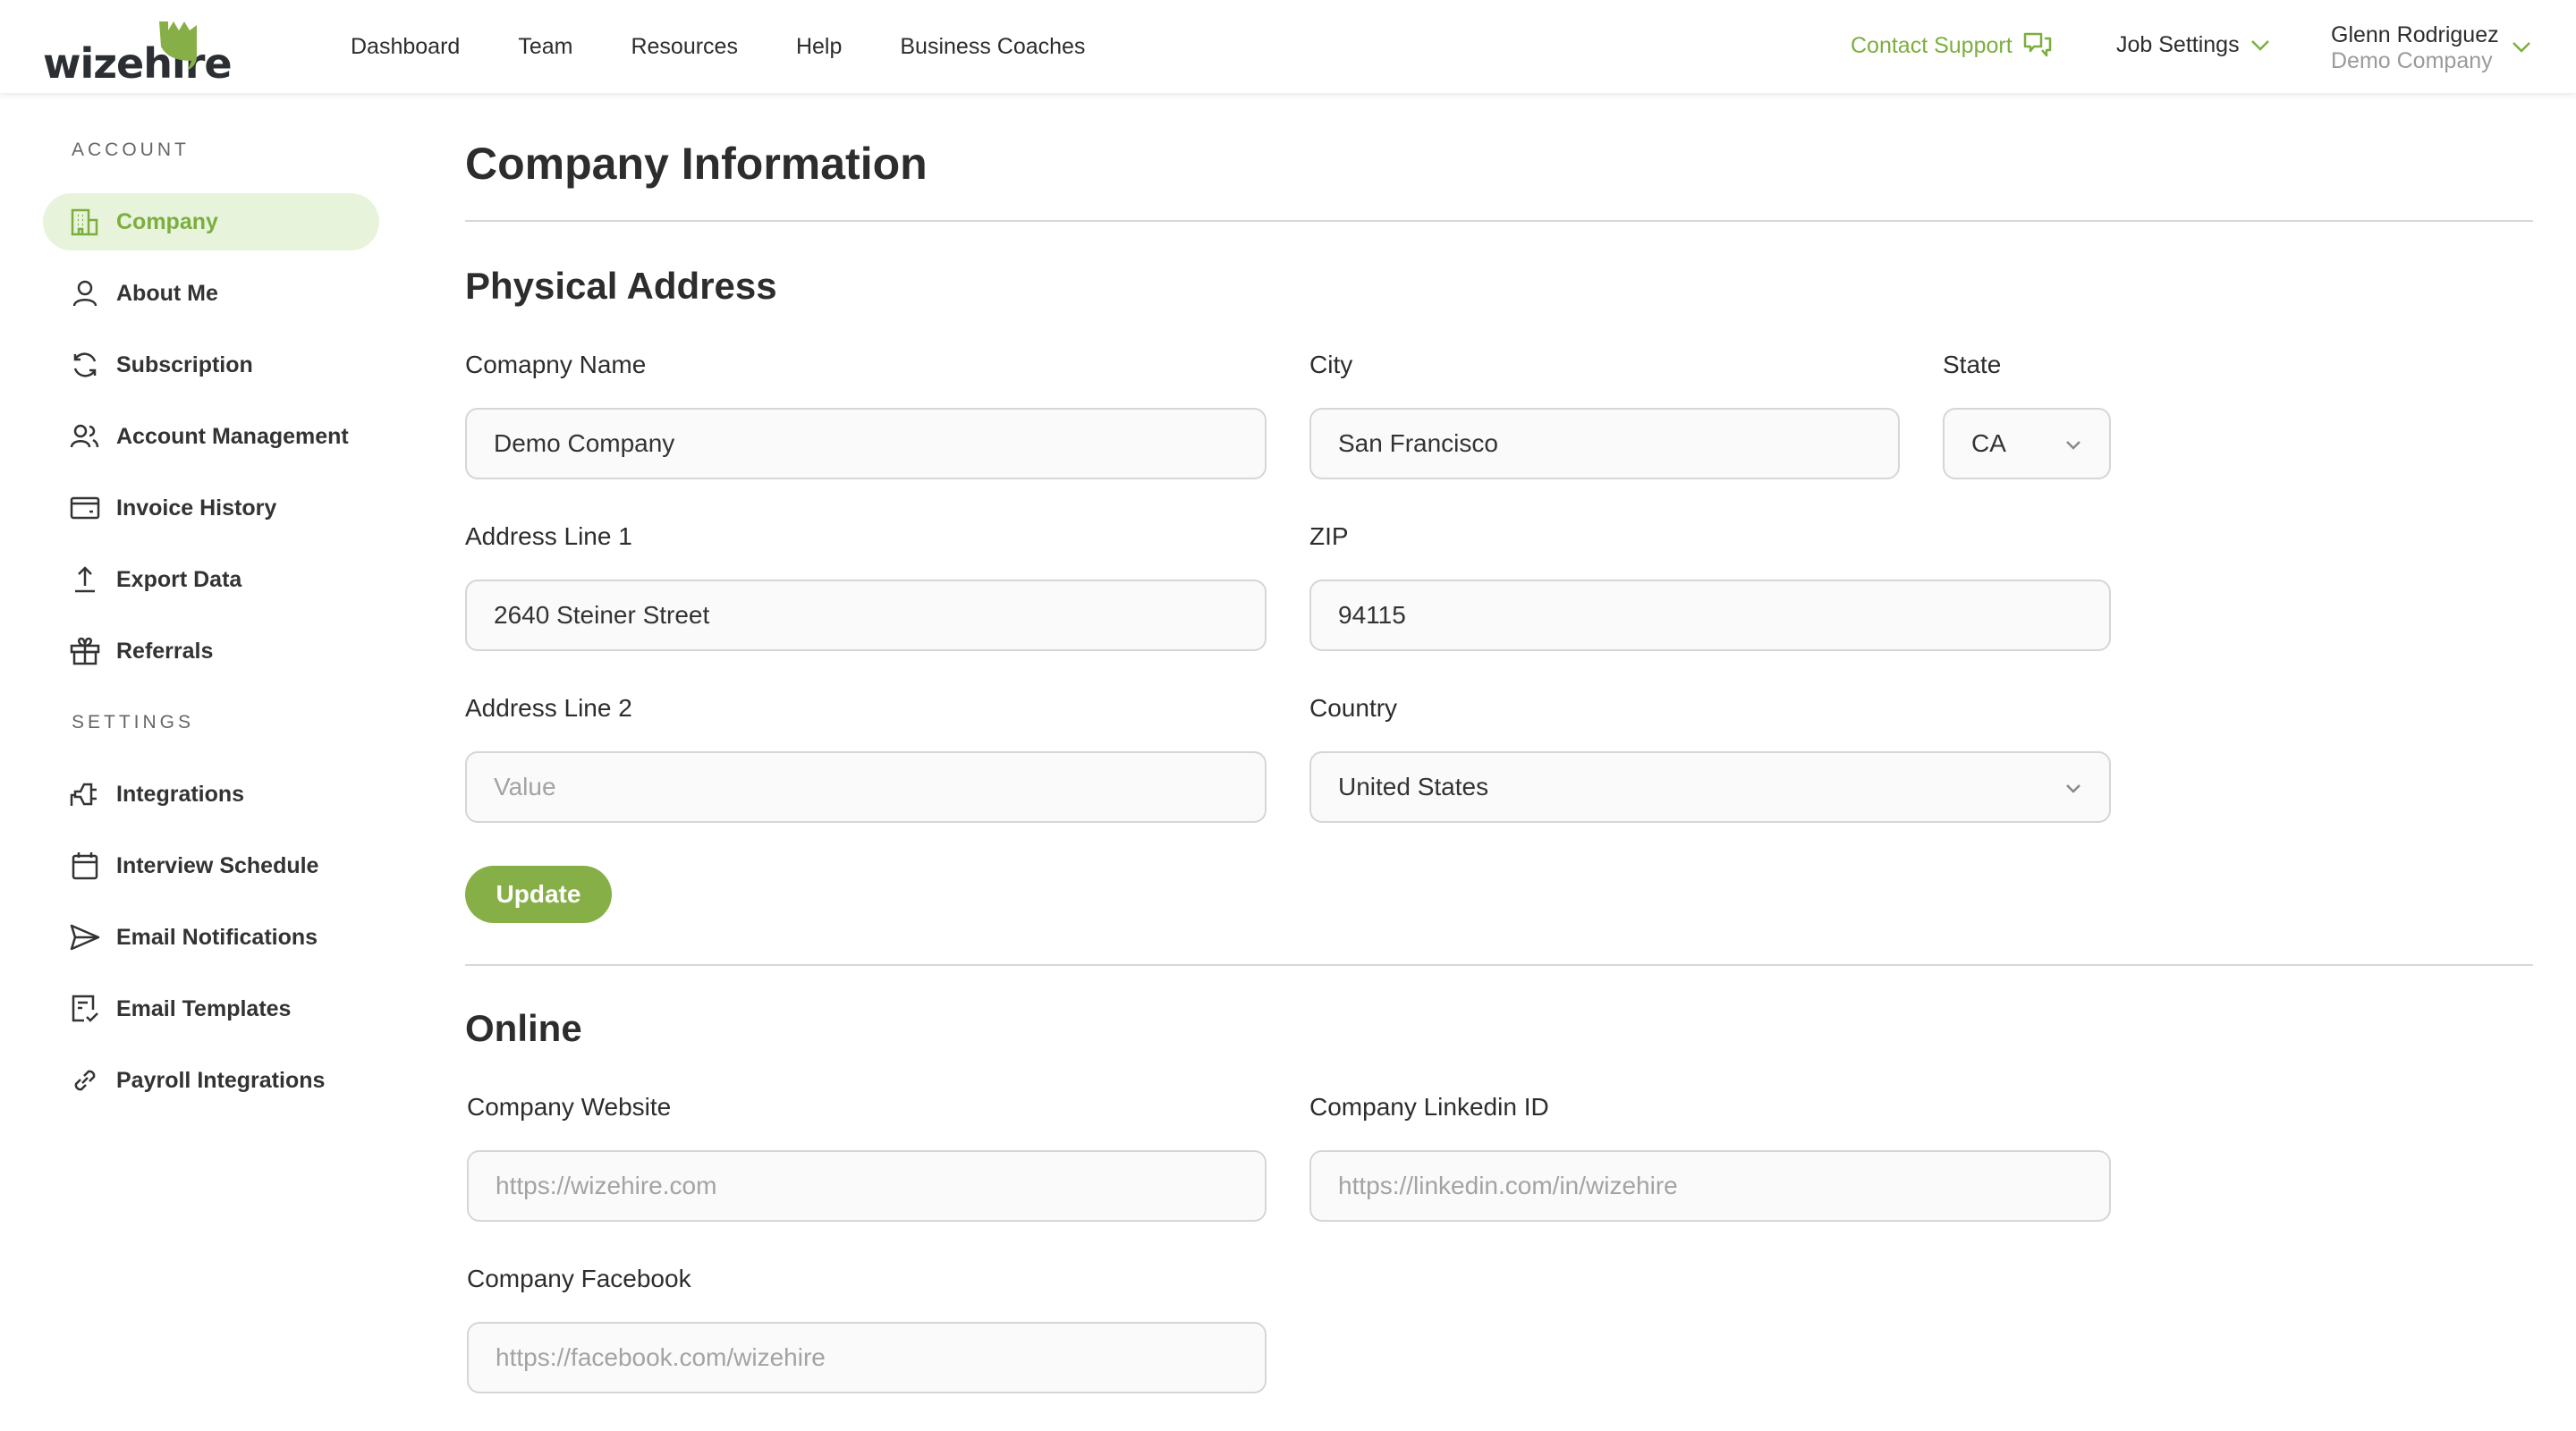 This screenshot has height=1431, width=2576. I want to click on sidebar-item-export-data: Export Data, so click(211, 580).